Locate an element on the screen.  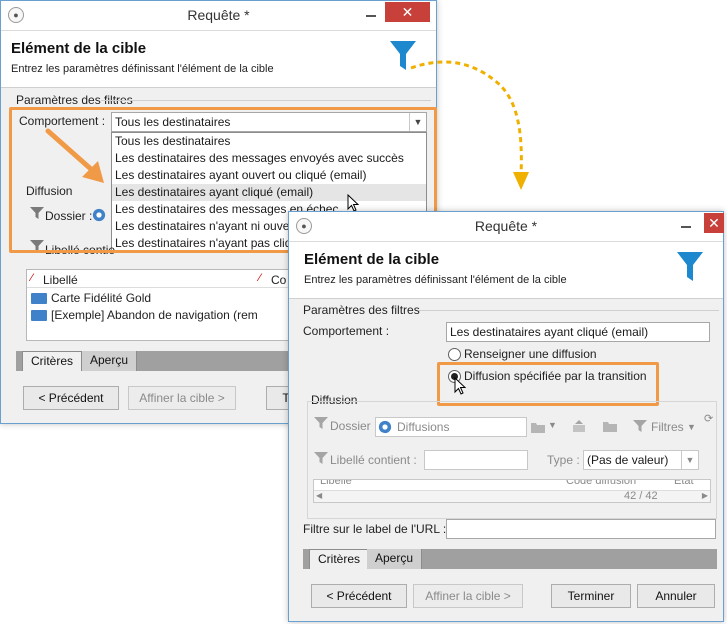
highlight-box is located at coordinates (548, 384).